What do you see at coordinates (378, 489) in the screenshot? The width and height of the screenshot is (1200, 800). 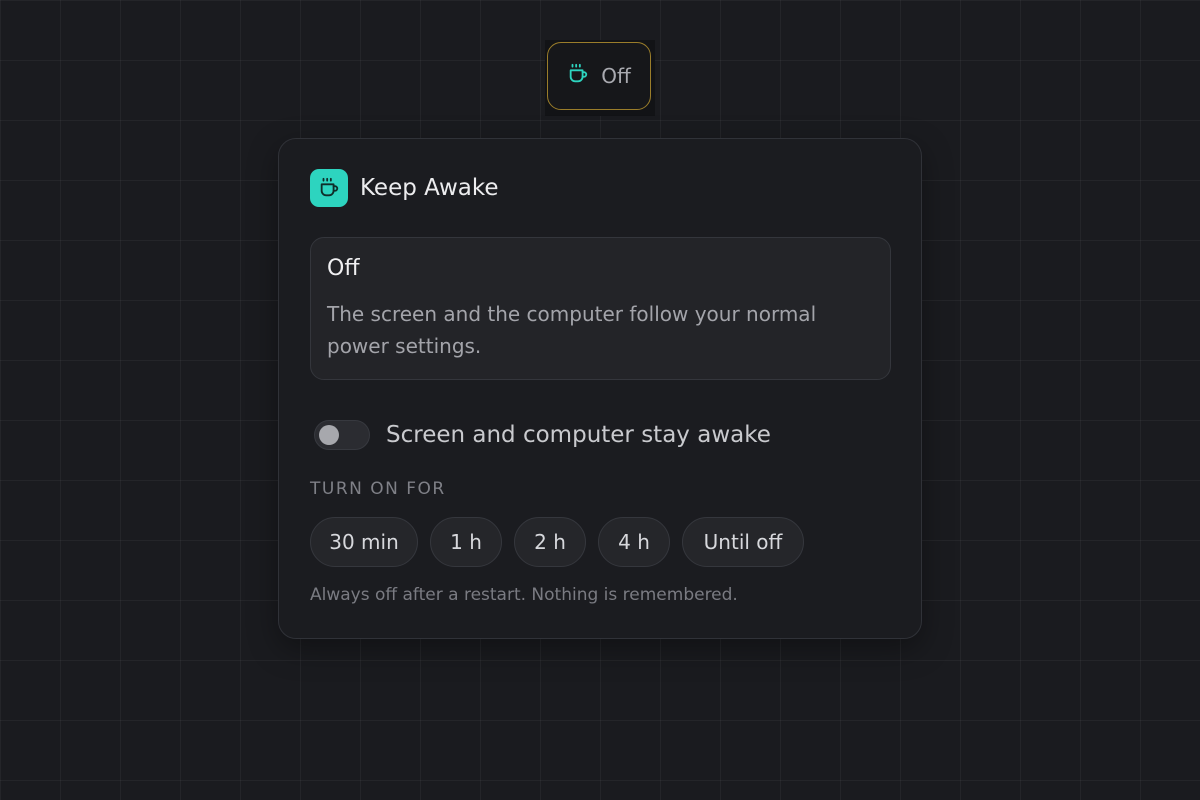 I see `turn-on-for-label: TURN ON FOR` at bounding box center [378, 489].